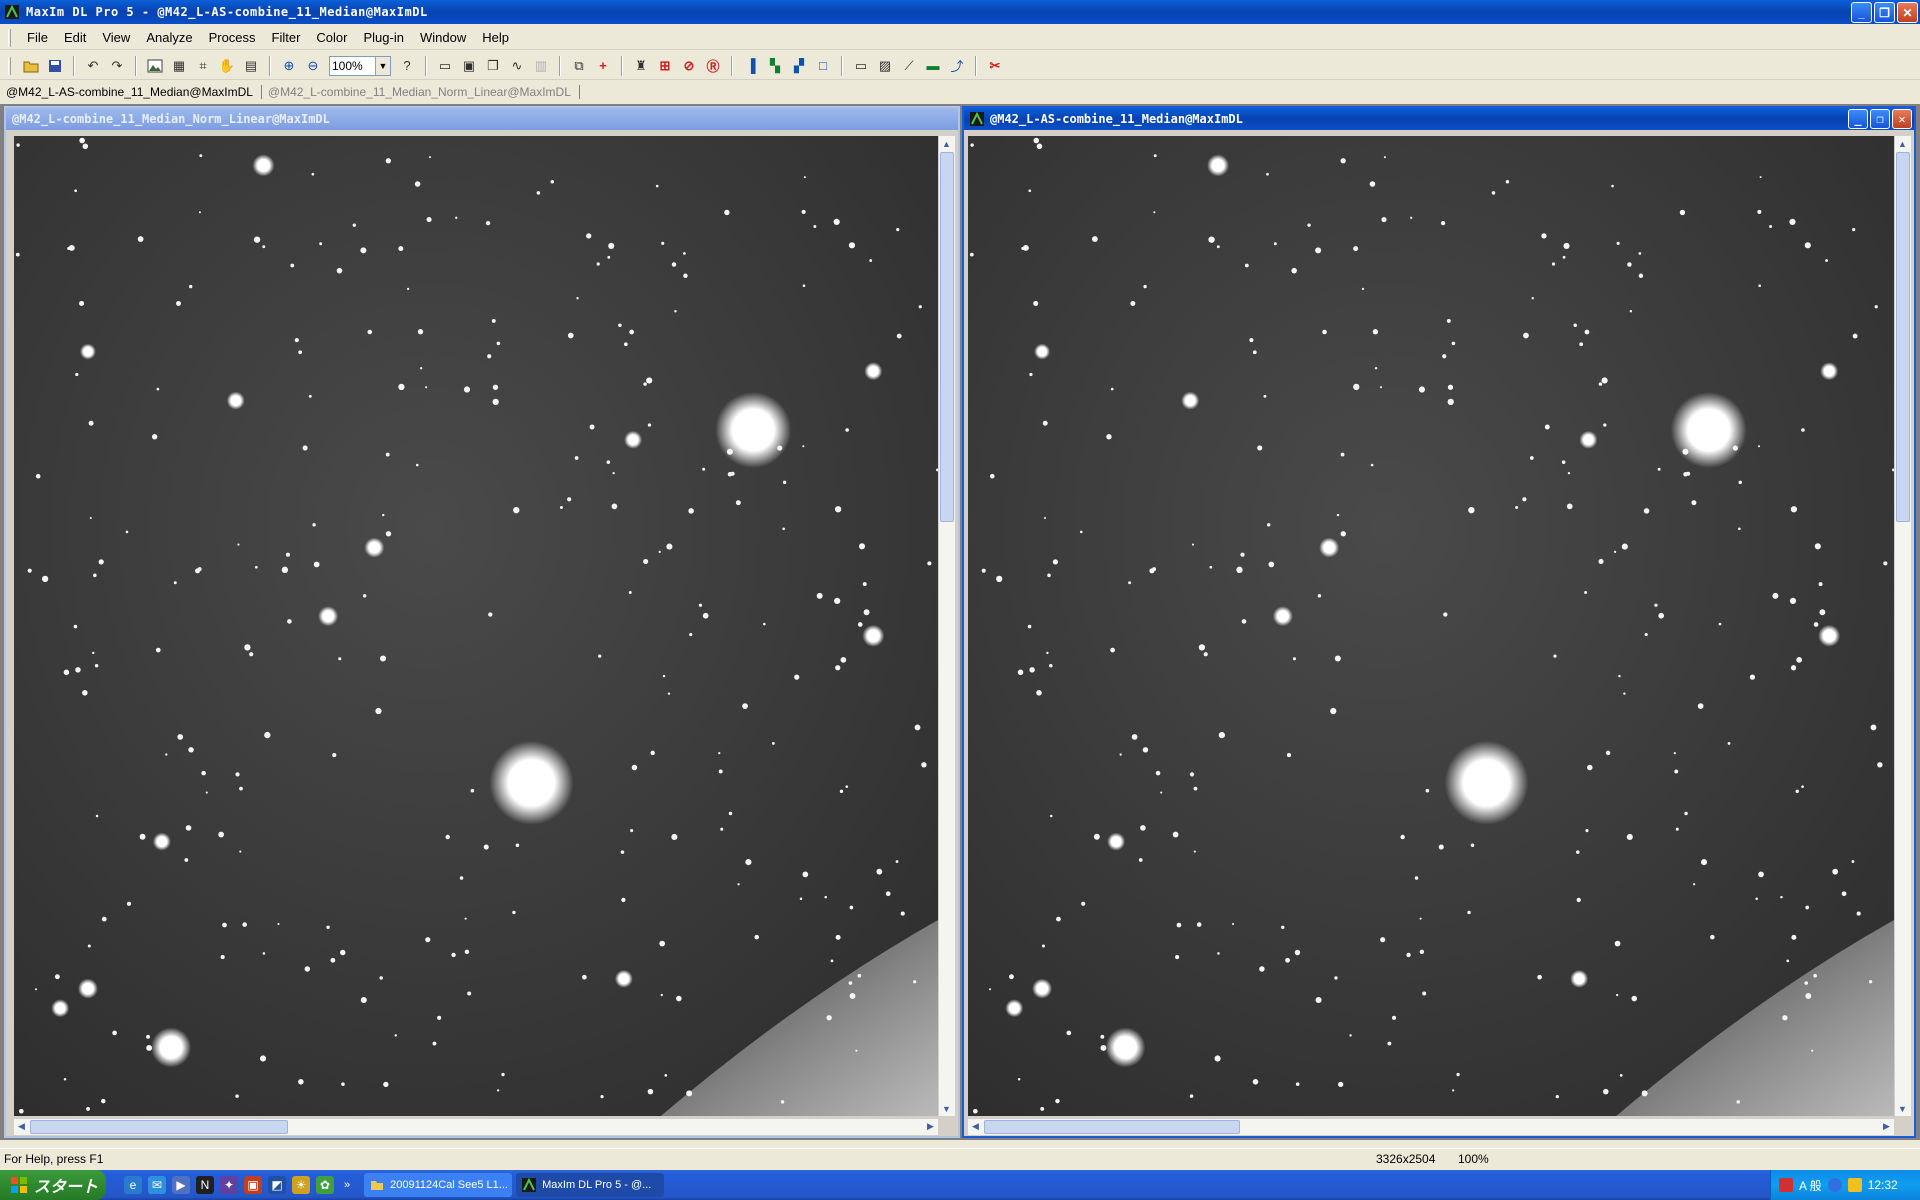 Image resolution: width=1920 pixels, height=1200 pixels. What do you see at coordinates (933, 66) in the screenshot?
I see `ruler-icon: ▬` at bounding box center [933, 66].